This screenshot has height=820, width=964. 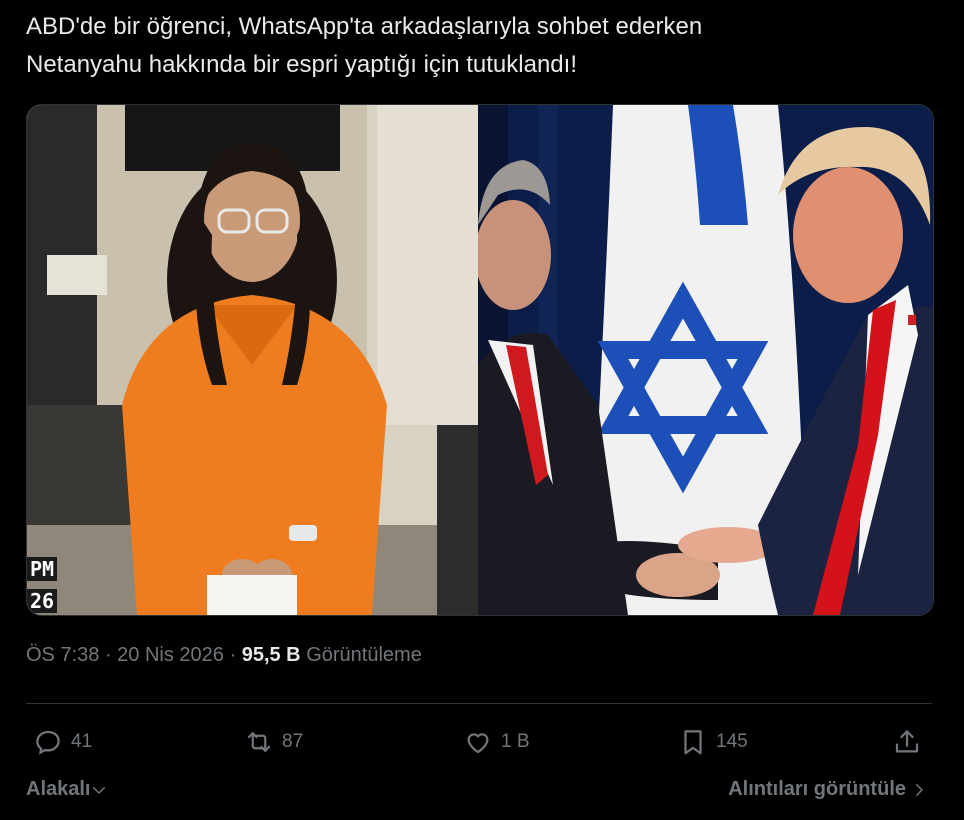 I want to click on sort-dropdown: Alakalı, so click(x=67, y=789).